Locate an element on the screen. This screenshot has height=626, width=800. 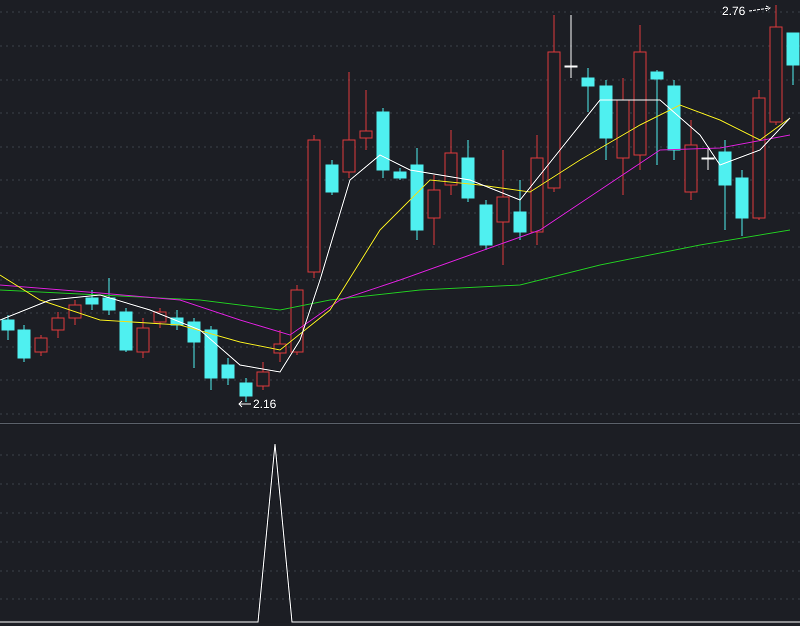
high-price-label: 2.76 is located at coordinates (734, 11).